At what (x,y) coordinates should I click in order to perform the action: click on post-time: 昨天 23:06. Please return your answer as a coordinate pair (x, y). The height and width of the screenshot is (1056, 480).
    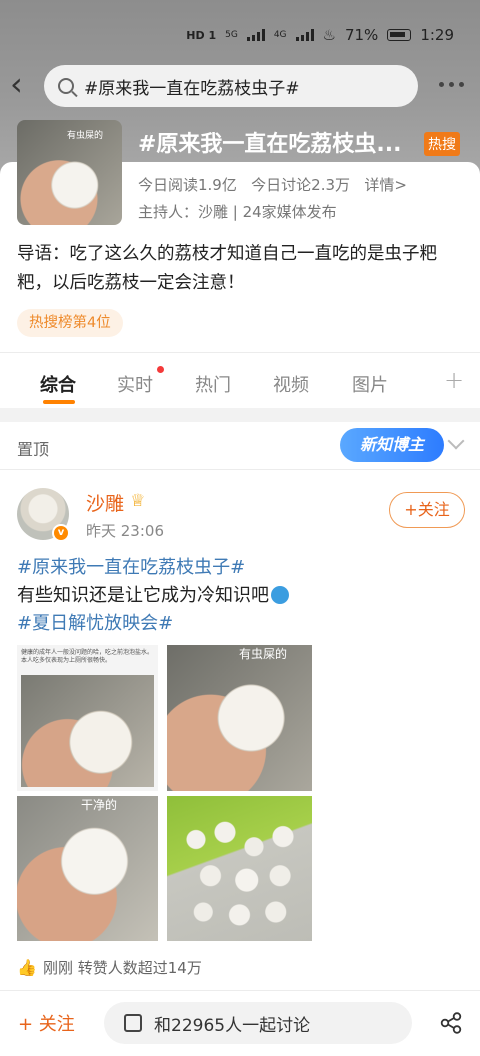
    Looking at the image, I should click on (125, 531).